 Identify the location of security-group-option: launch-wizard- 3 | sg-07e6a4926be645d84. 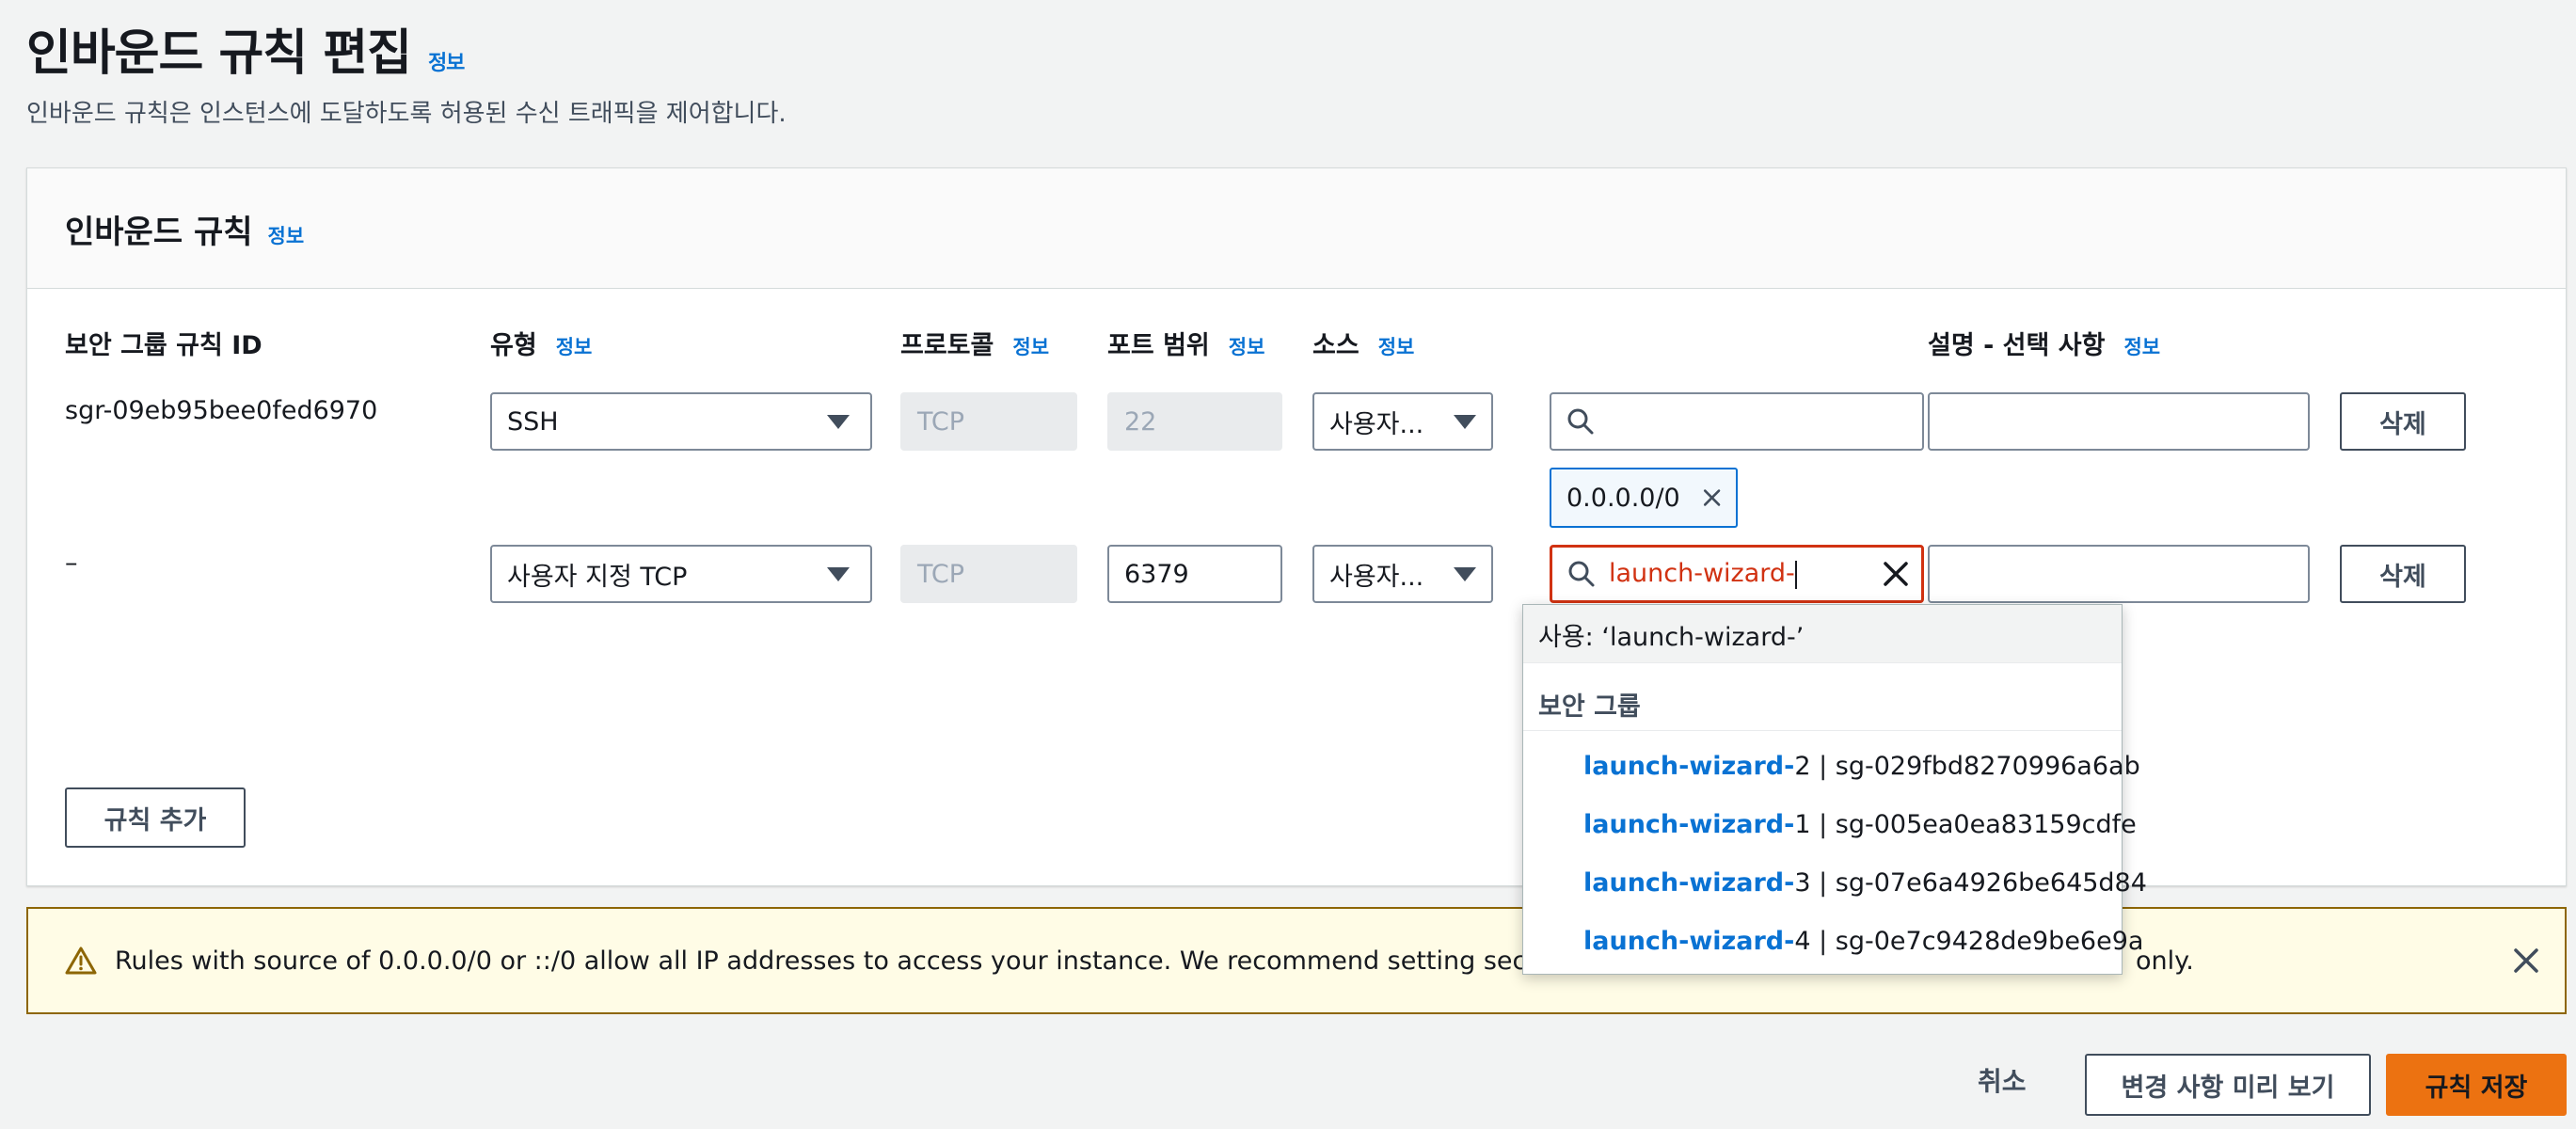
(1835, 882).